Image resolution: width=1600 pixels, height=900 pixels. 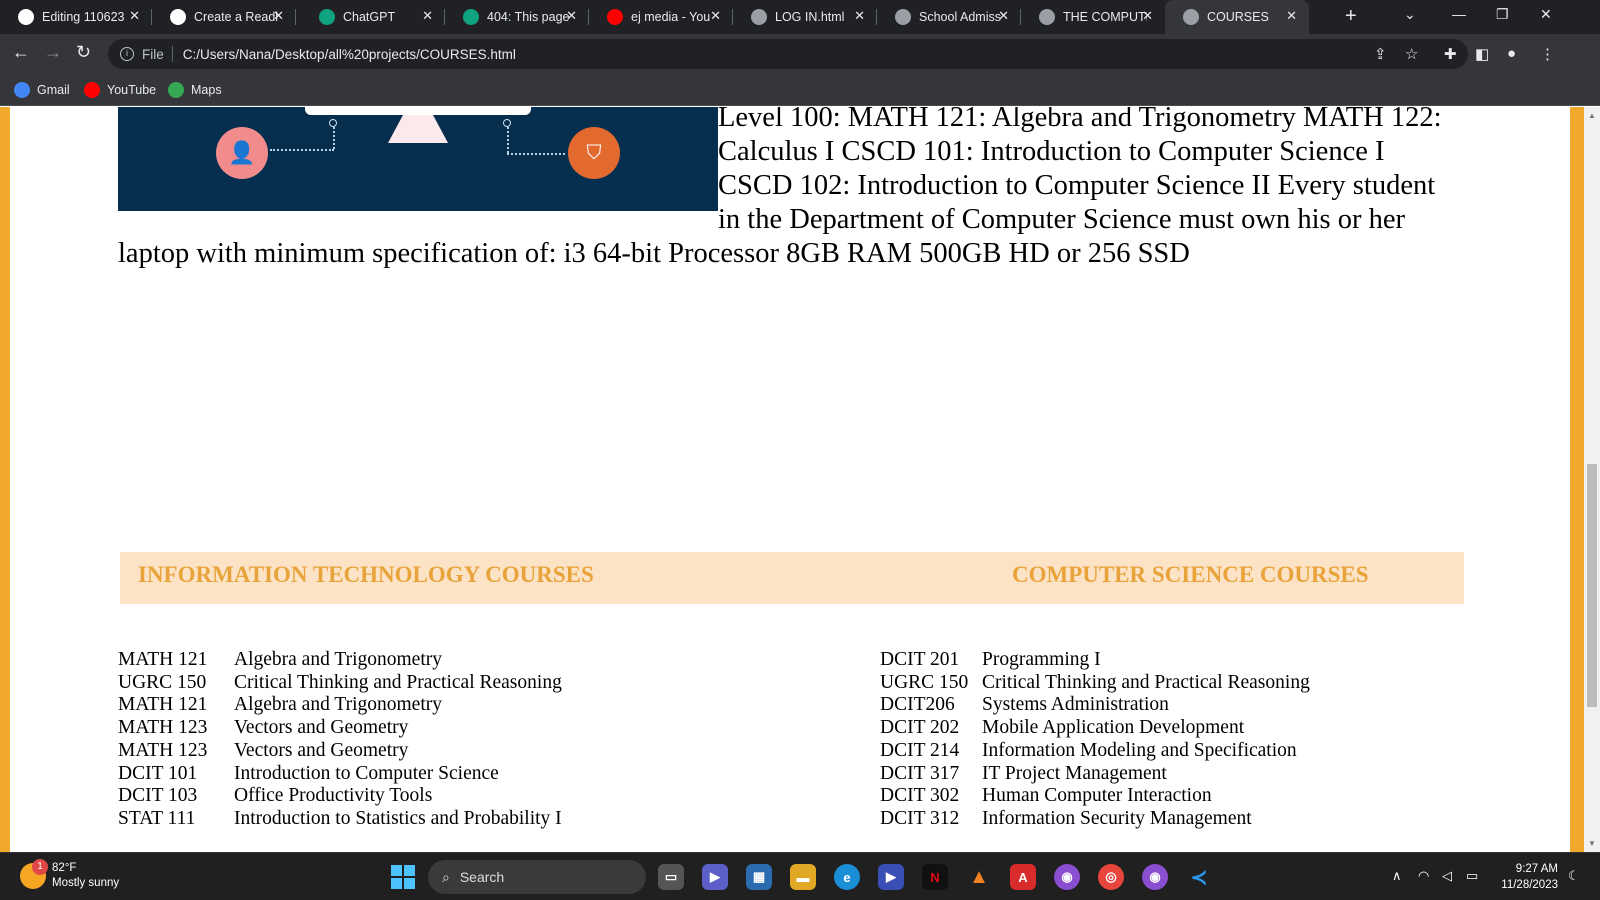 What do you see at coordinates (1502, 14) in the screenshot?
I see `restore-button: ❐` at bounding box center [1502, 14].